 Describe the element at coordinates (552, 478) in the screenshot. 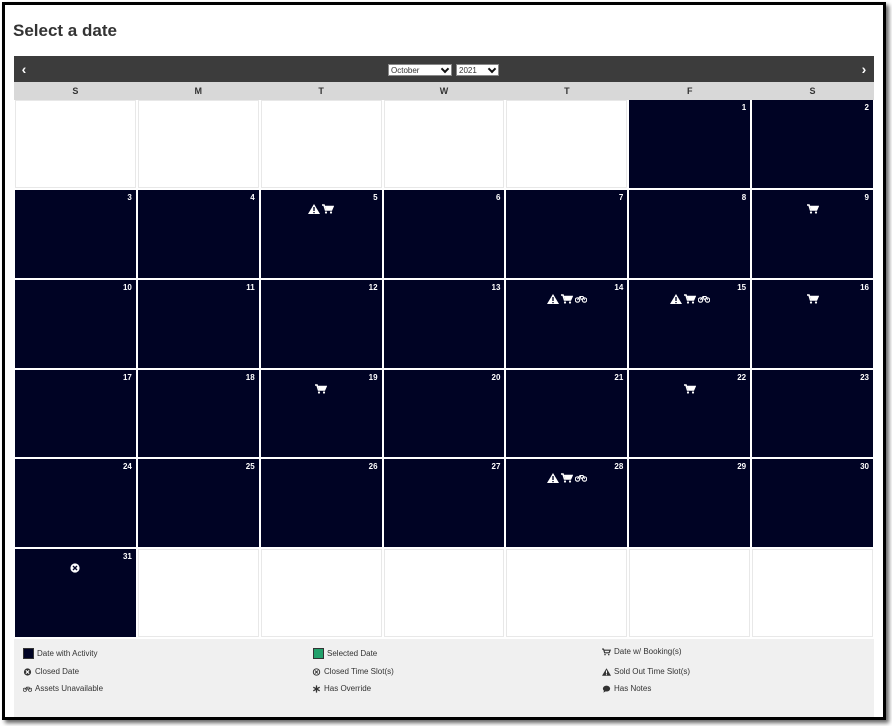

I see `warning-icon` at that location.